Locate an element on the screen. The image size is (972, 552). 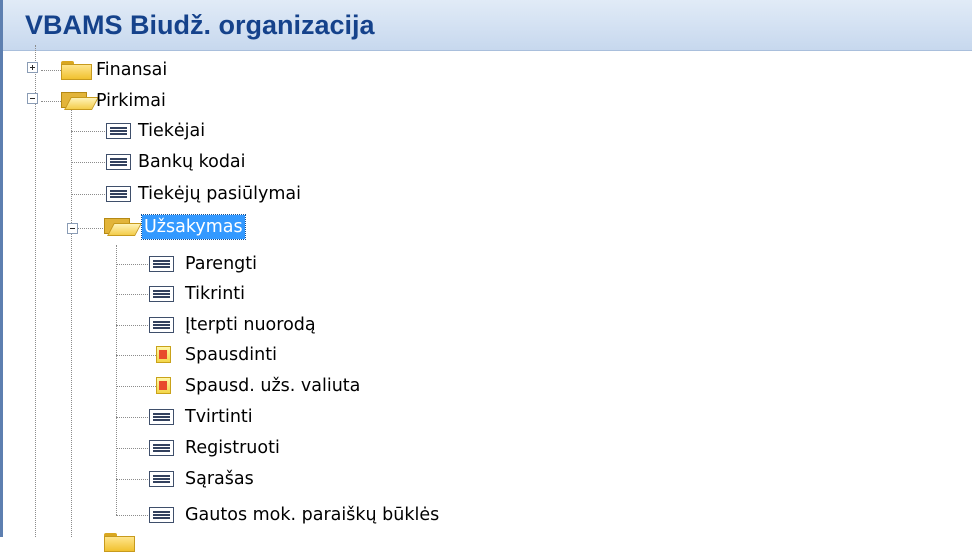
tree-node-label-selected: Užsakymas is located at coordinates (193, 227).